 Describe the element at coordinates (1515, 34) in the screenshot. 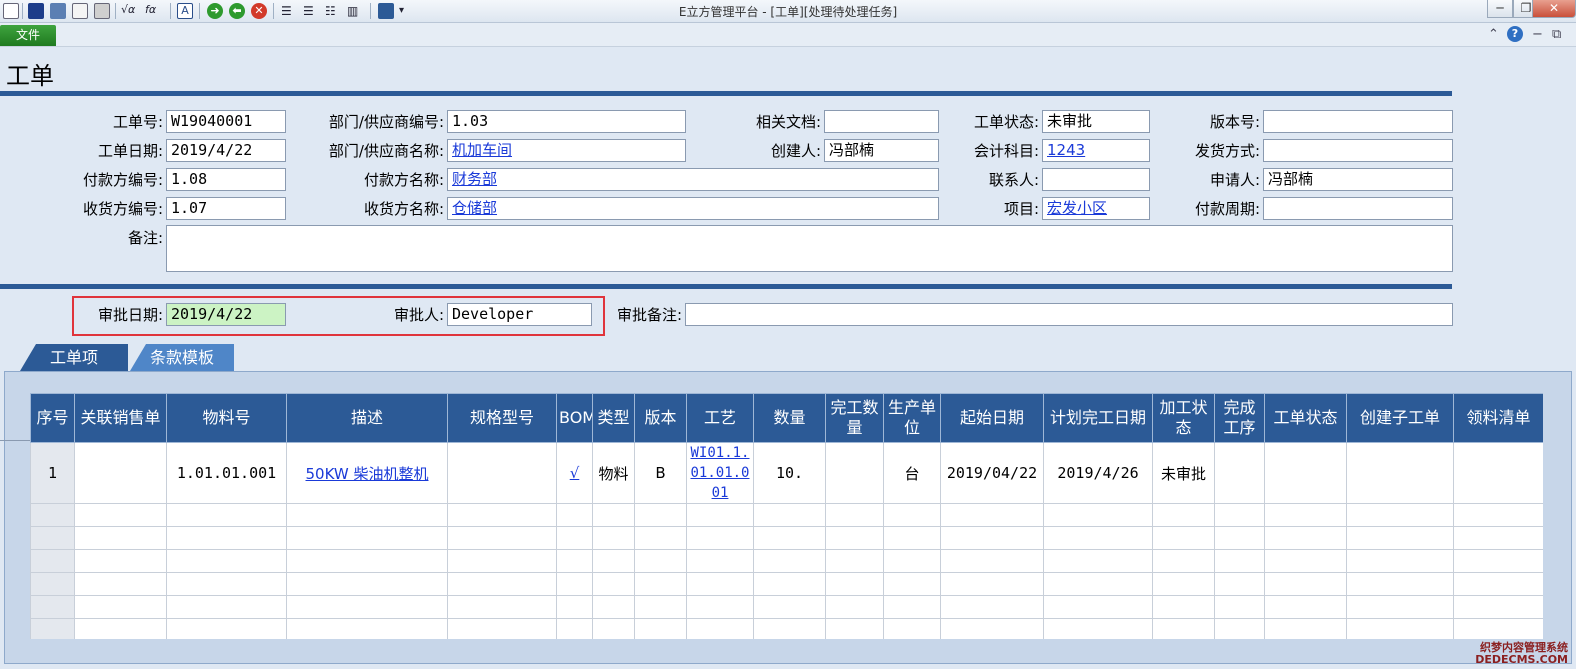

I see `help-icon: ?` at that location.